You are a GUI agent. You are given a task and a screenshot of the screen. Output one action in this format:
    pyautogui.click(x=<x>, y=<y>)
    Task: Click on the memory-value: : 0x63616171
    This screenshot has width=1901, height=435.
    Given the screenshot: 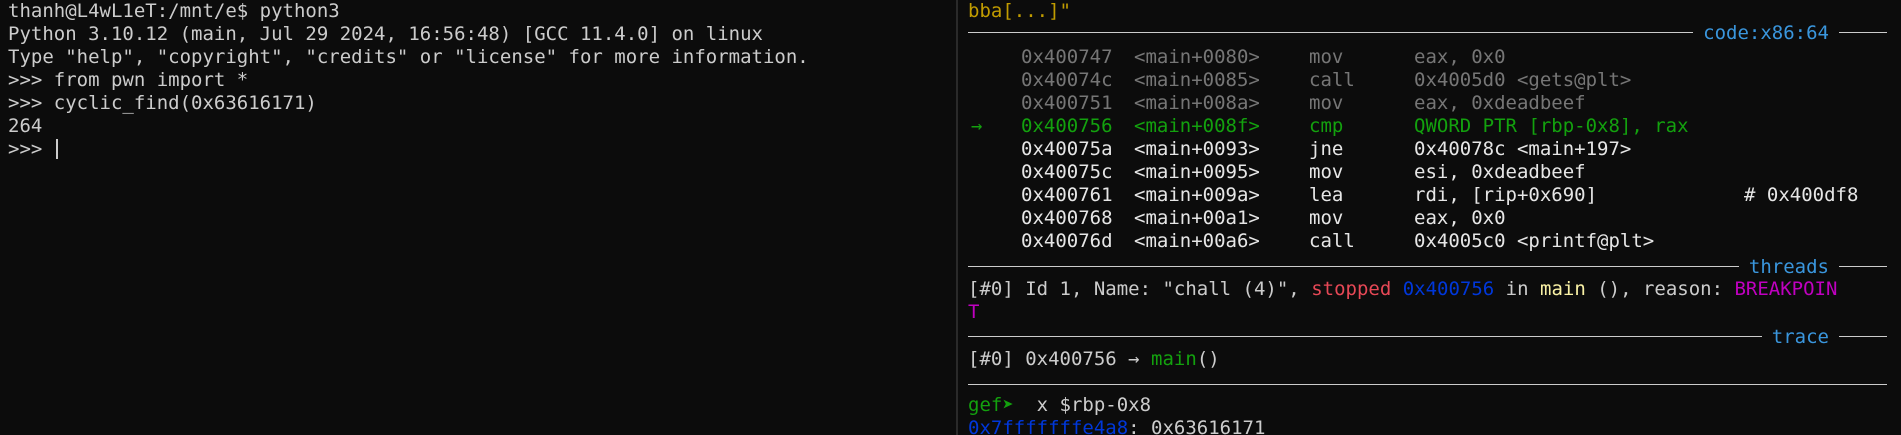 What is the action you would take?
    pyautogui.click(x=1197, y=426)
    